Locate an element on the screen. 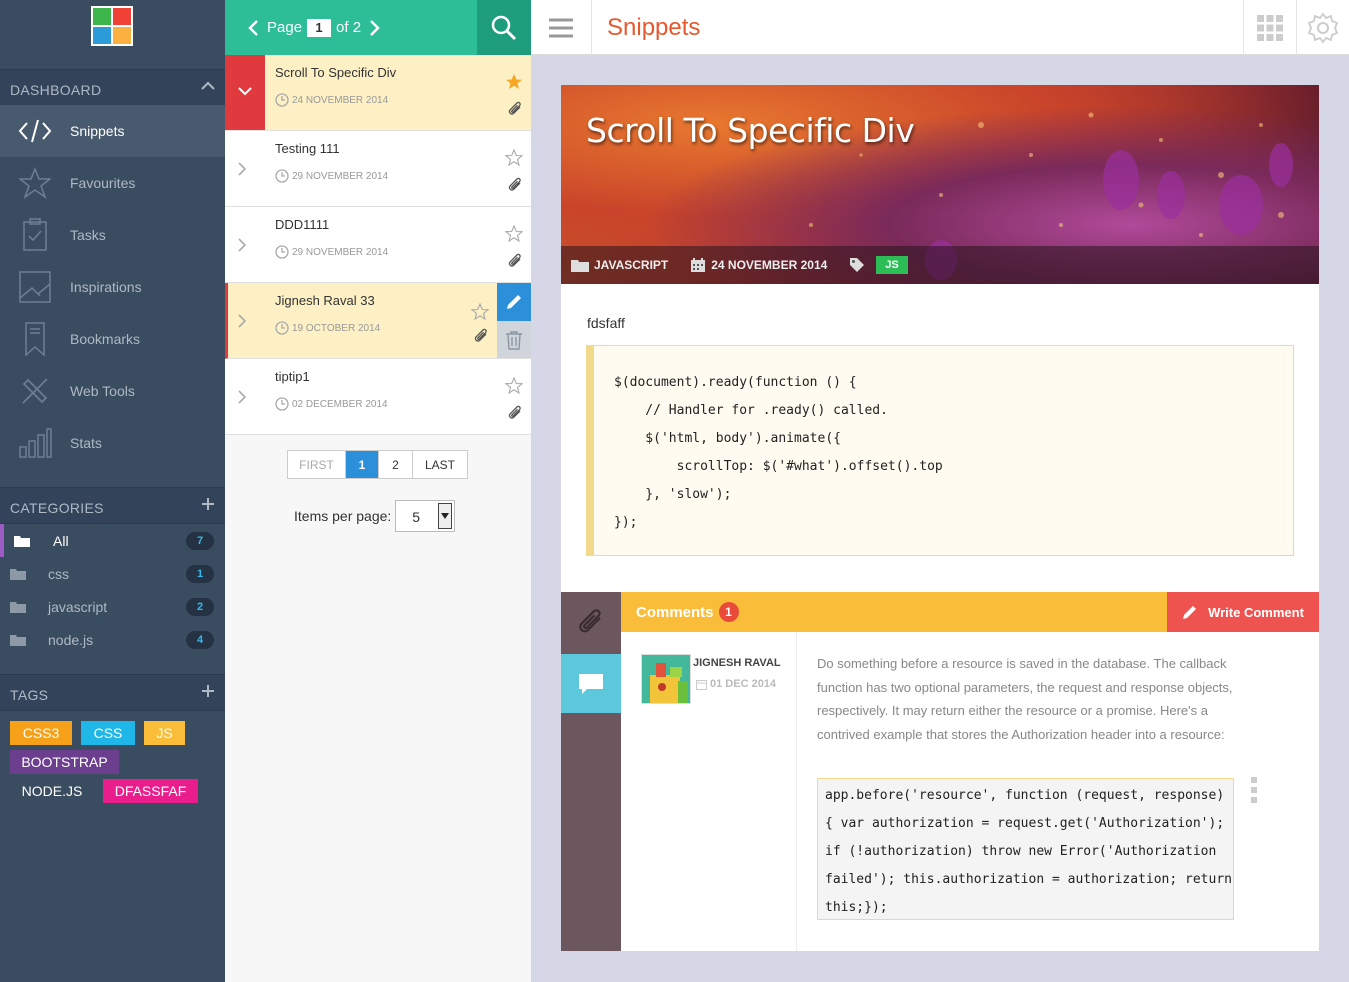  hamburger-icon is located at coordinates (561, 28).